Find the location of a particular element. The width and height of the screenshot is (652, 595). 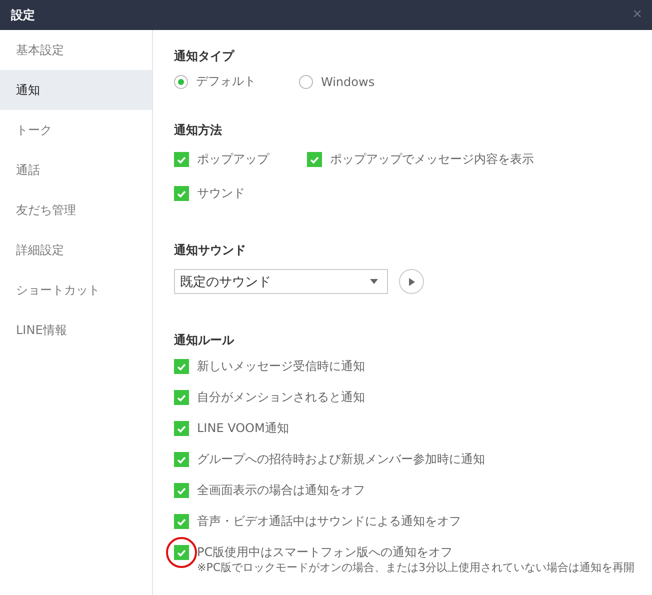

sidebar-item: 通話 is located at coordinates (76, 170).